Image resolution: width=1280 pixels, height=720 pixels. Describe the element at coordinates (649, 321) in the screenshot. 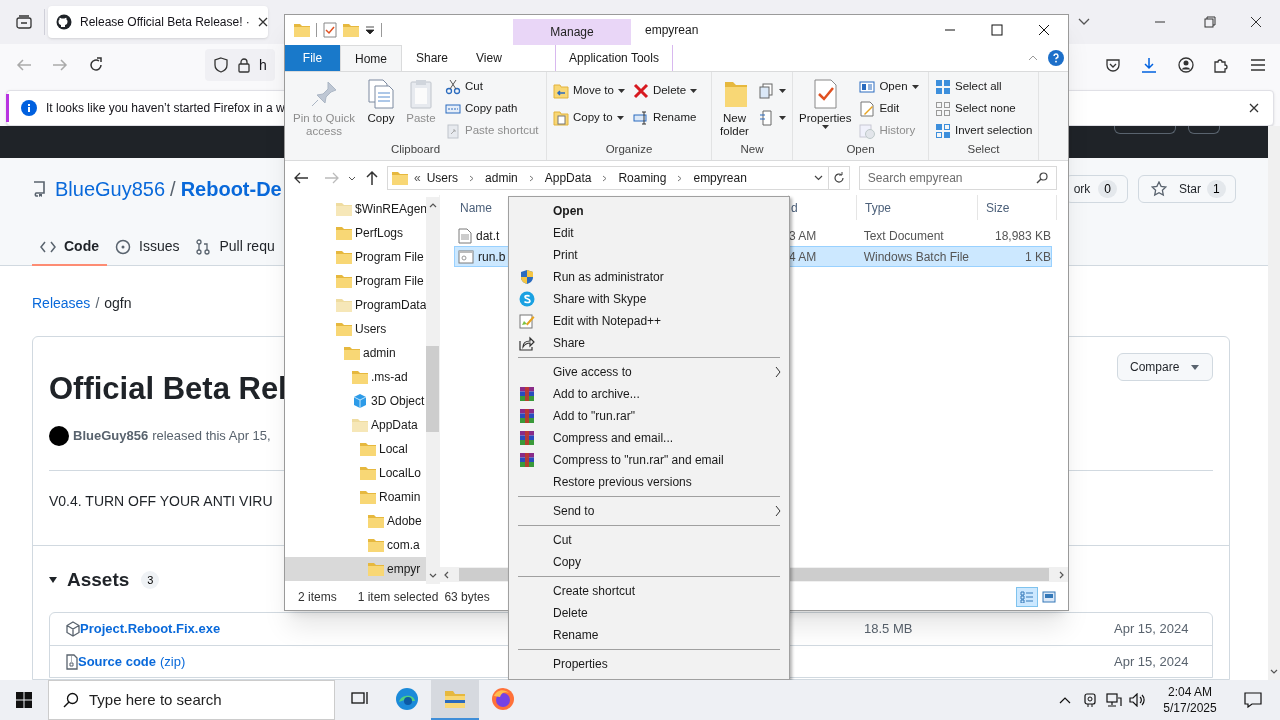

I see `menu-item: Edit with Notepad++` at that location.